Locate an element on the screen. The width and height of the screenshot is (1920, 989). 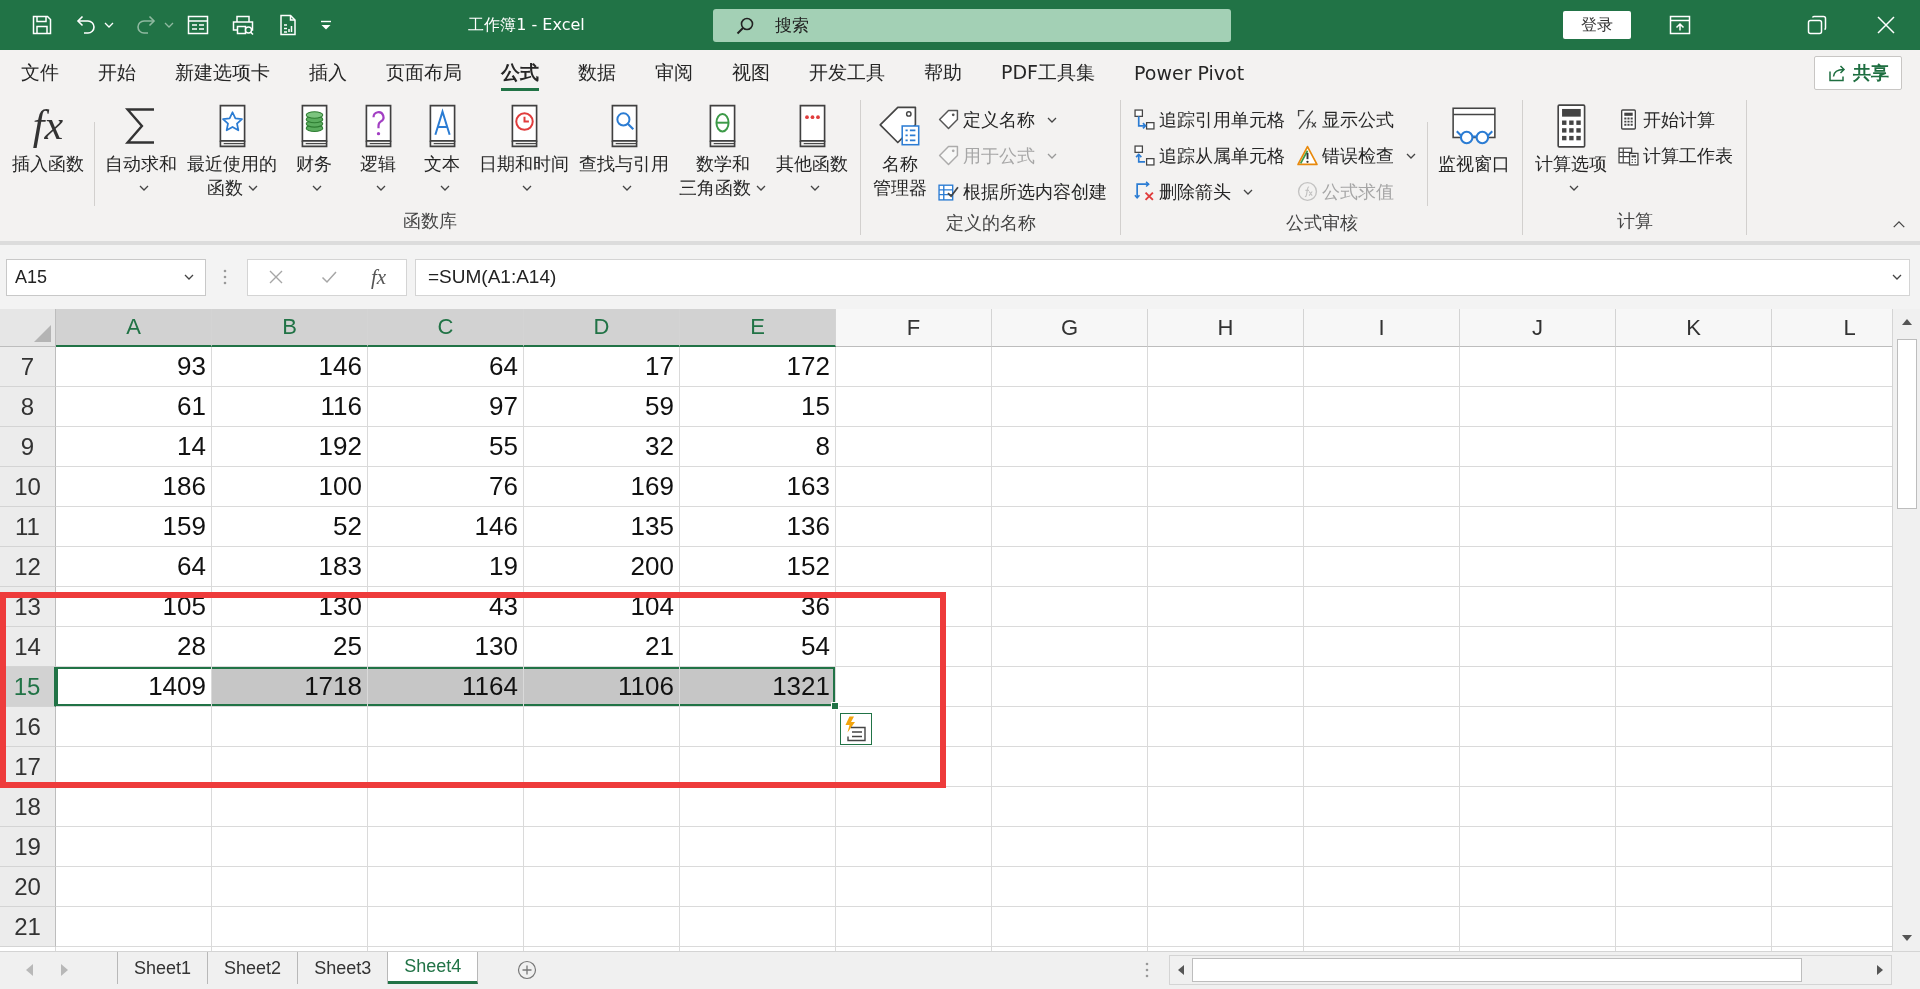
column-header: C is located at coordinates (446, 328).